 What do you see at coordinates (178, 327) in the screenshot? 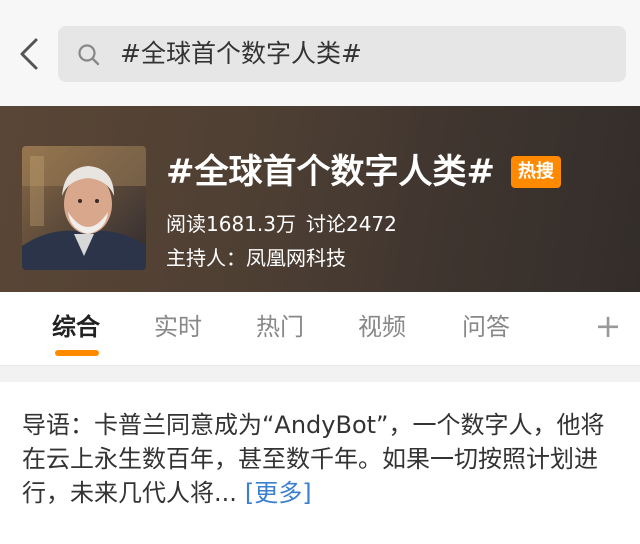
I see `tab-realtime: 实时` at bounding box center [178, 327].